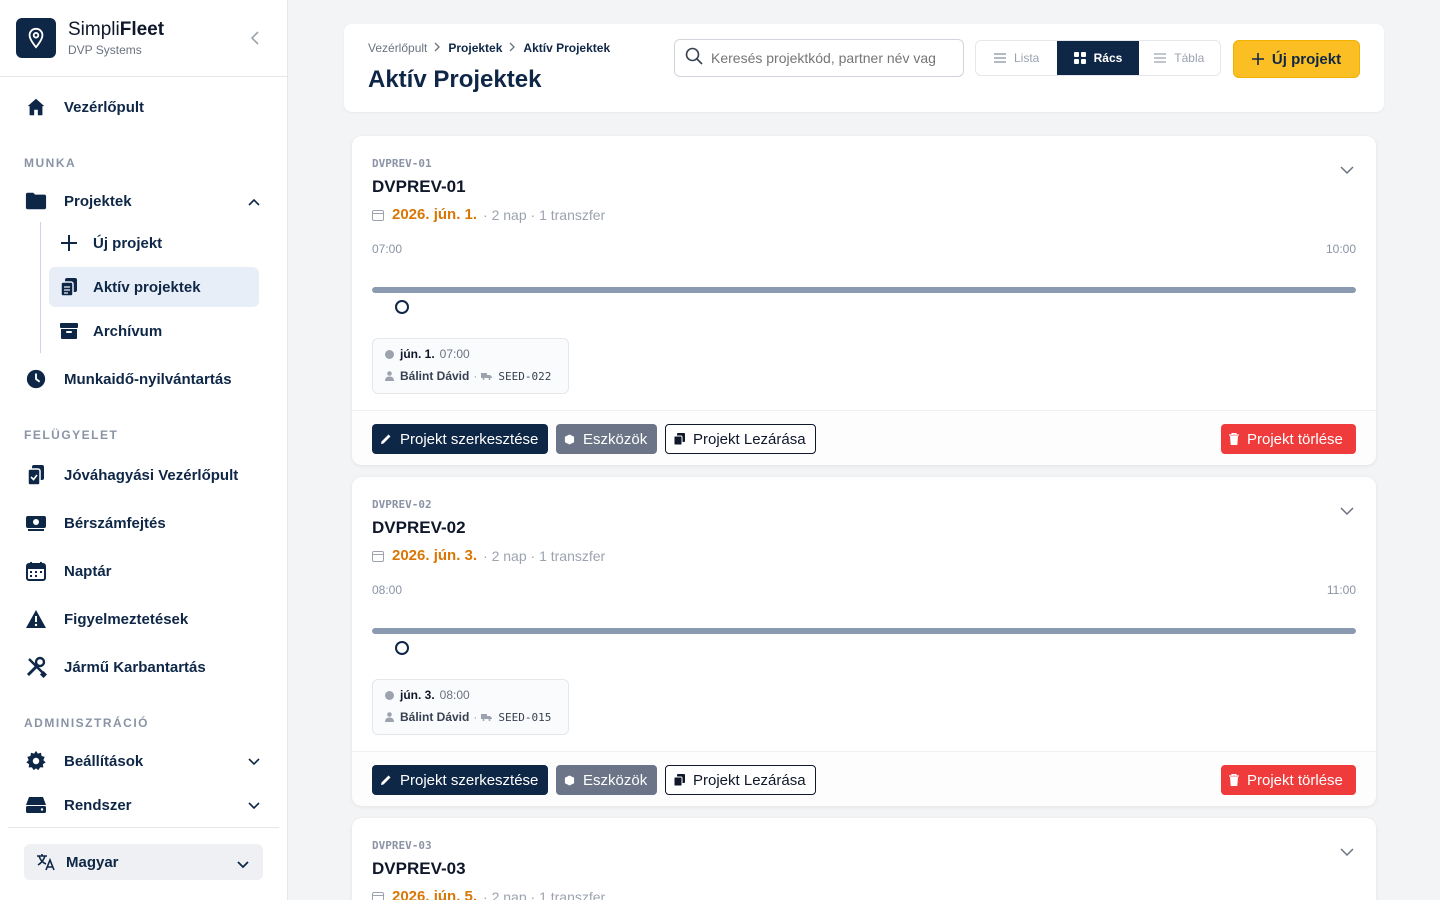 This screenshot has width=1440, height=900. What do you see at coordinates (1016, 58) in the screenshot?
I see `view-list-button: Lista` at bounding box center [1016, 58].